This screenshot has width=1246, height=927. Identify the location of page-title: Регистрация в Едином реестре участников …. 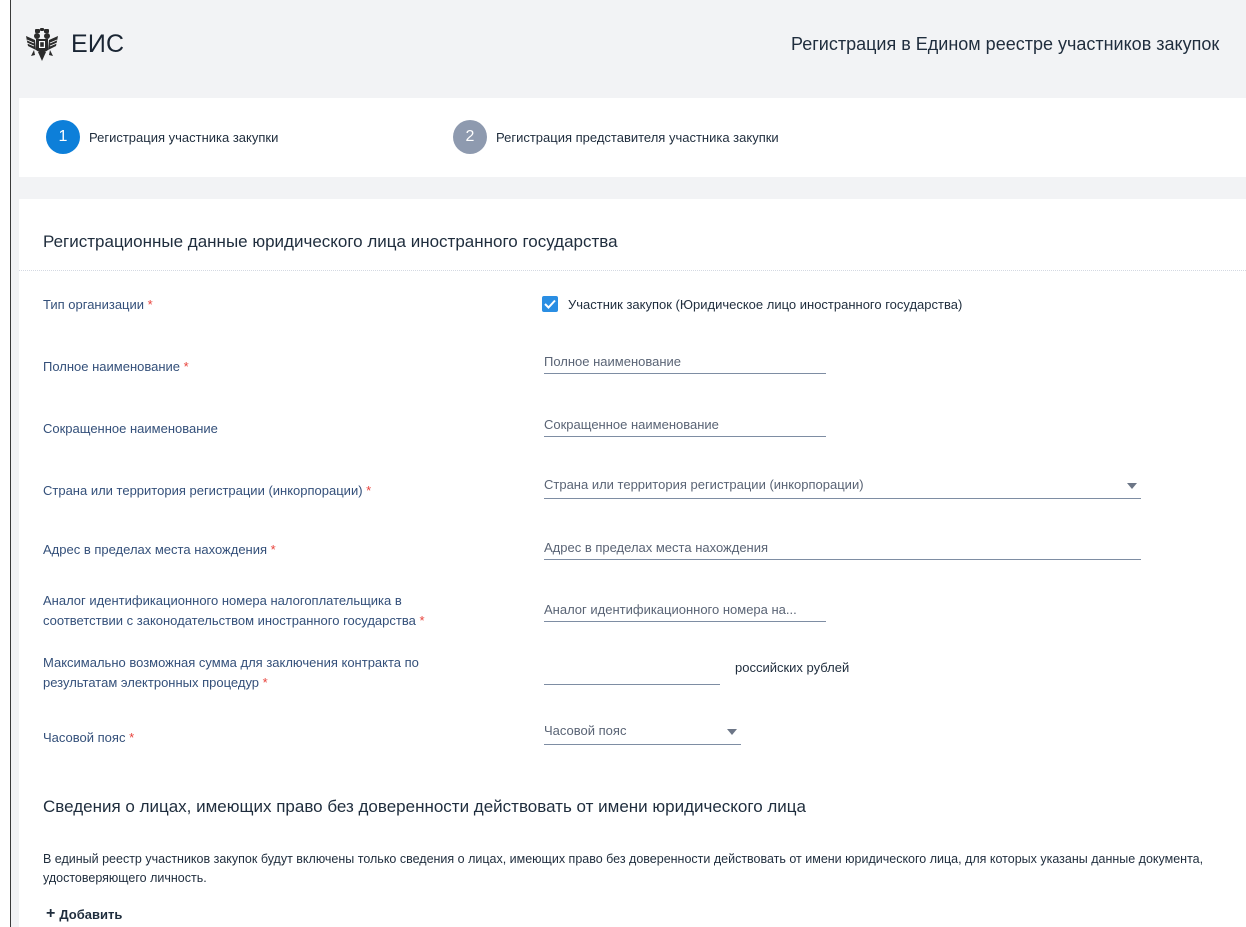
(1005, 44).